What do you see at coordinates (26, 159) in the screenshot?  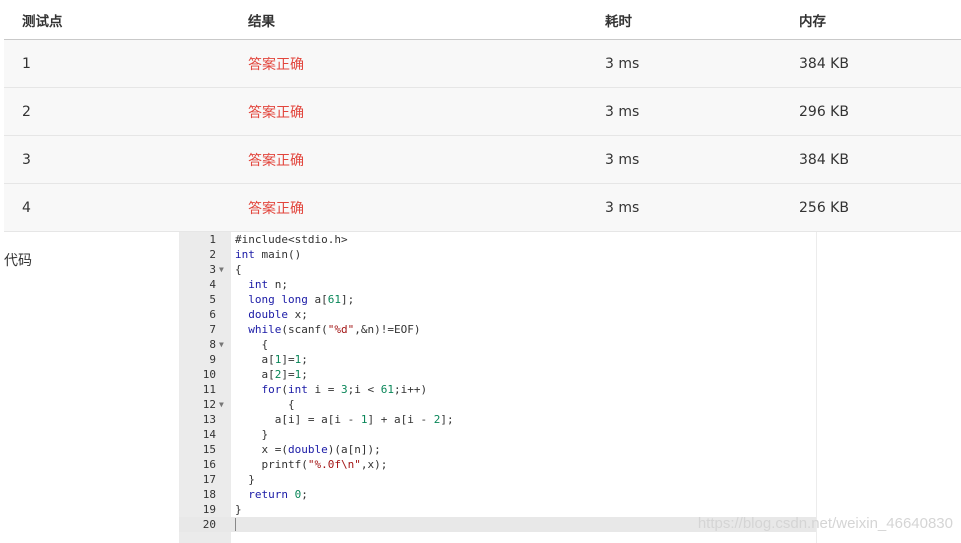 I see `test-point-id: 3` at bounding box center [26, 159].